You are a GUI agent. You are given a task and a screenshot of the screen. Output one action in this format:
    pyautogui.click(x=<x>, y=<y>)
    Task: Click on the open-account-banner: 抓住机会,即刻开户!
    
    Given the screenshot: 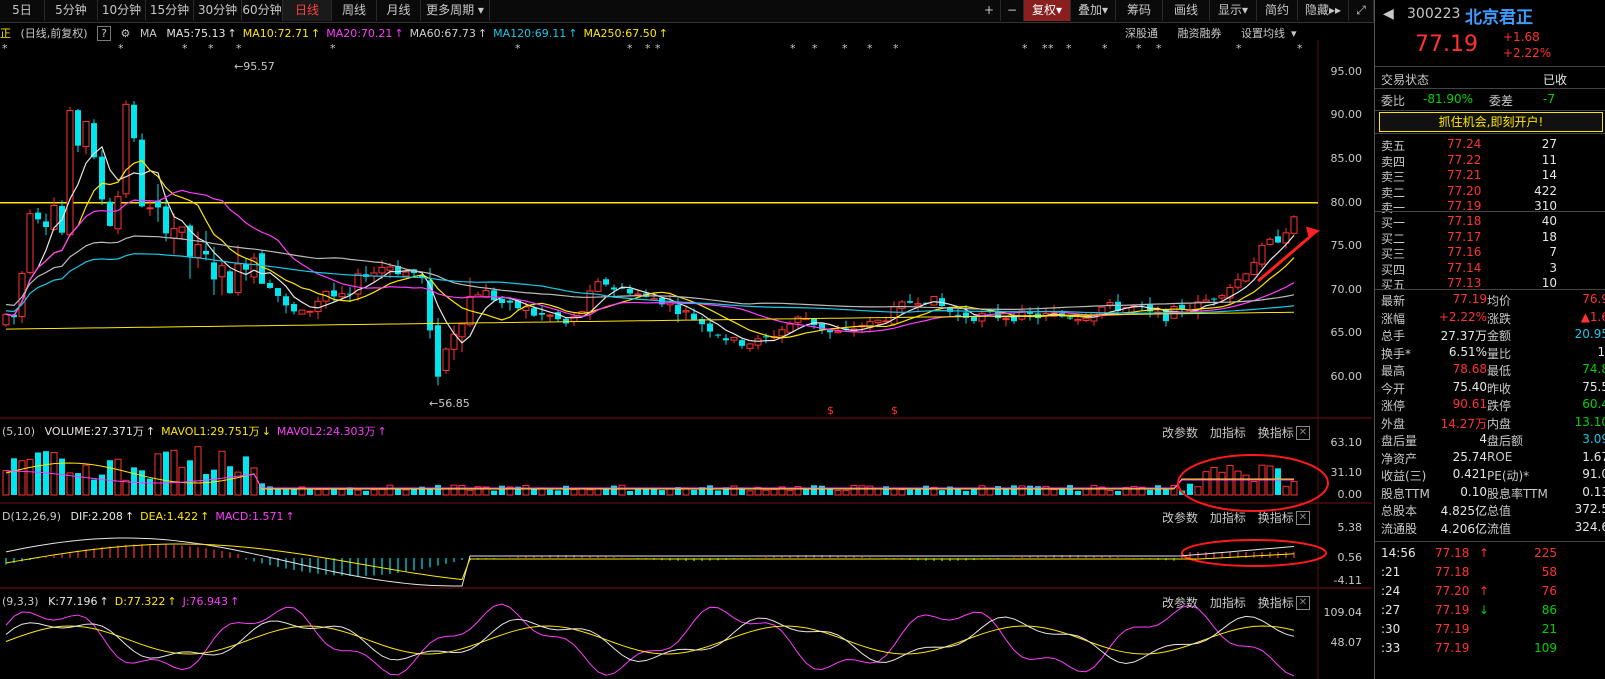 What is the action you would take?
    pyautogui.click(x=1491, y=122)
    